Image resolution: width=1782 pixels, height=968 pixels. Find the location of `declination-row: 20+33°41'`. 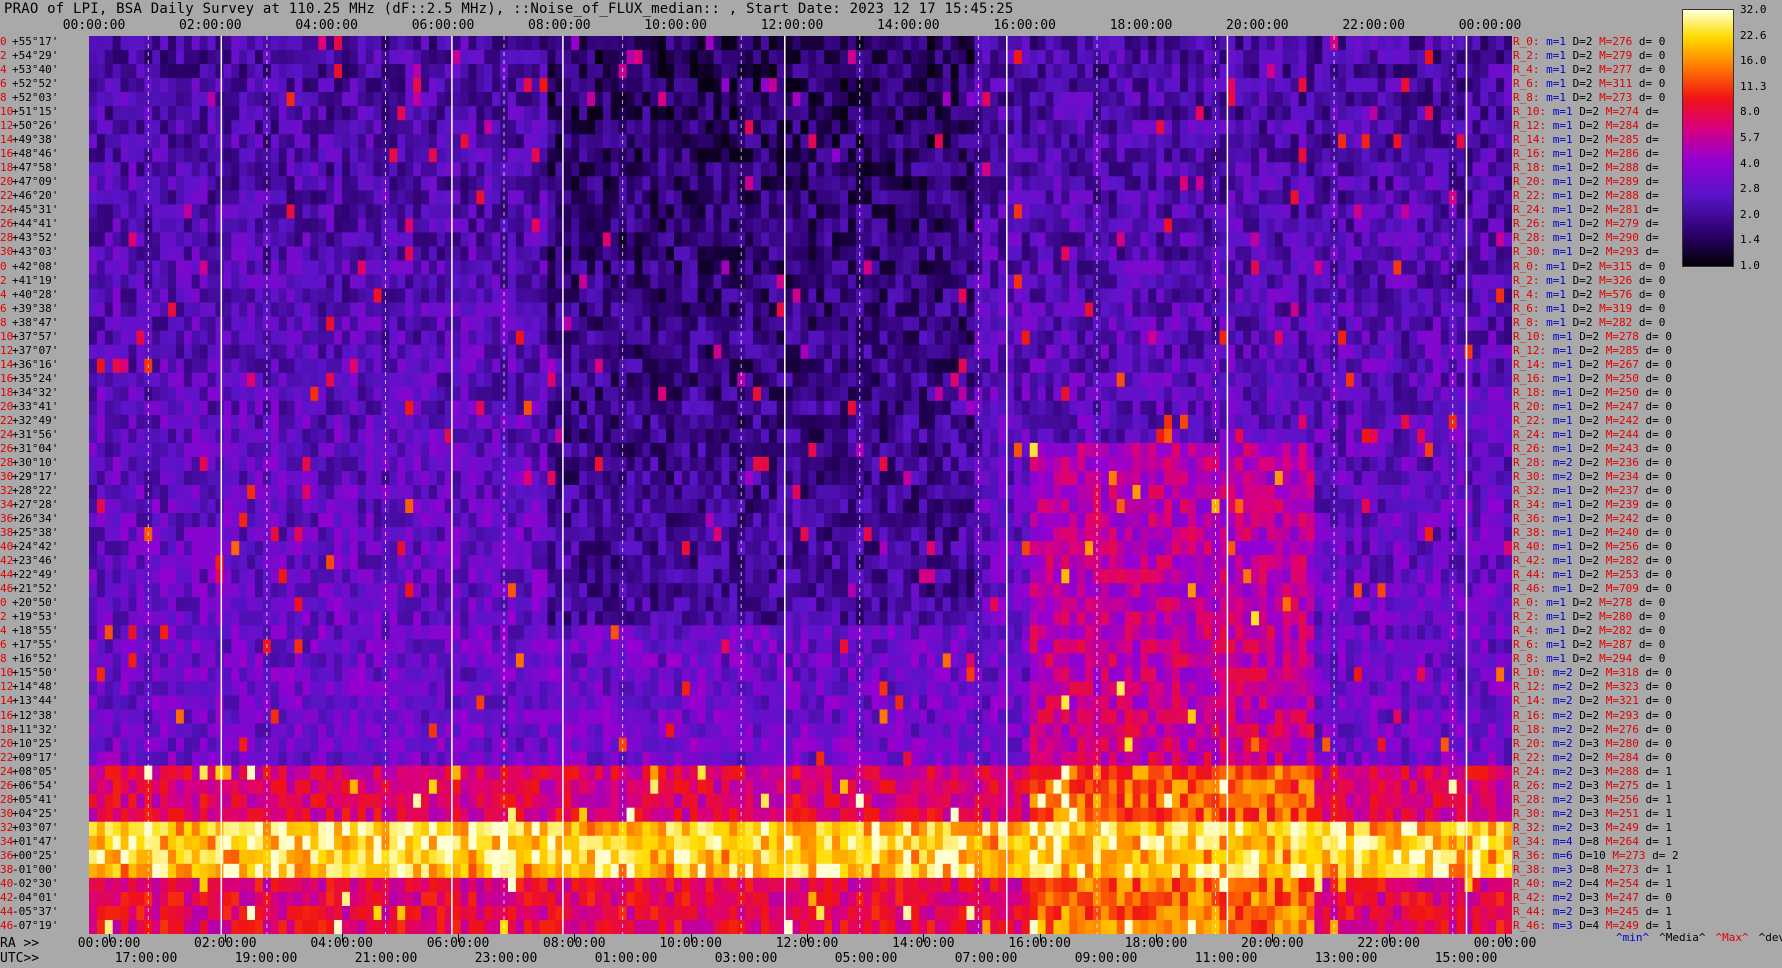

declination-row: 20+33°41' is located at coordinates (29, 407).